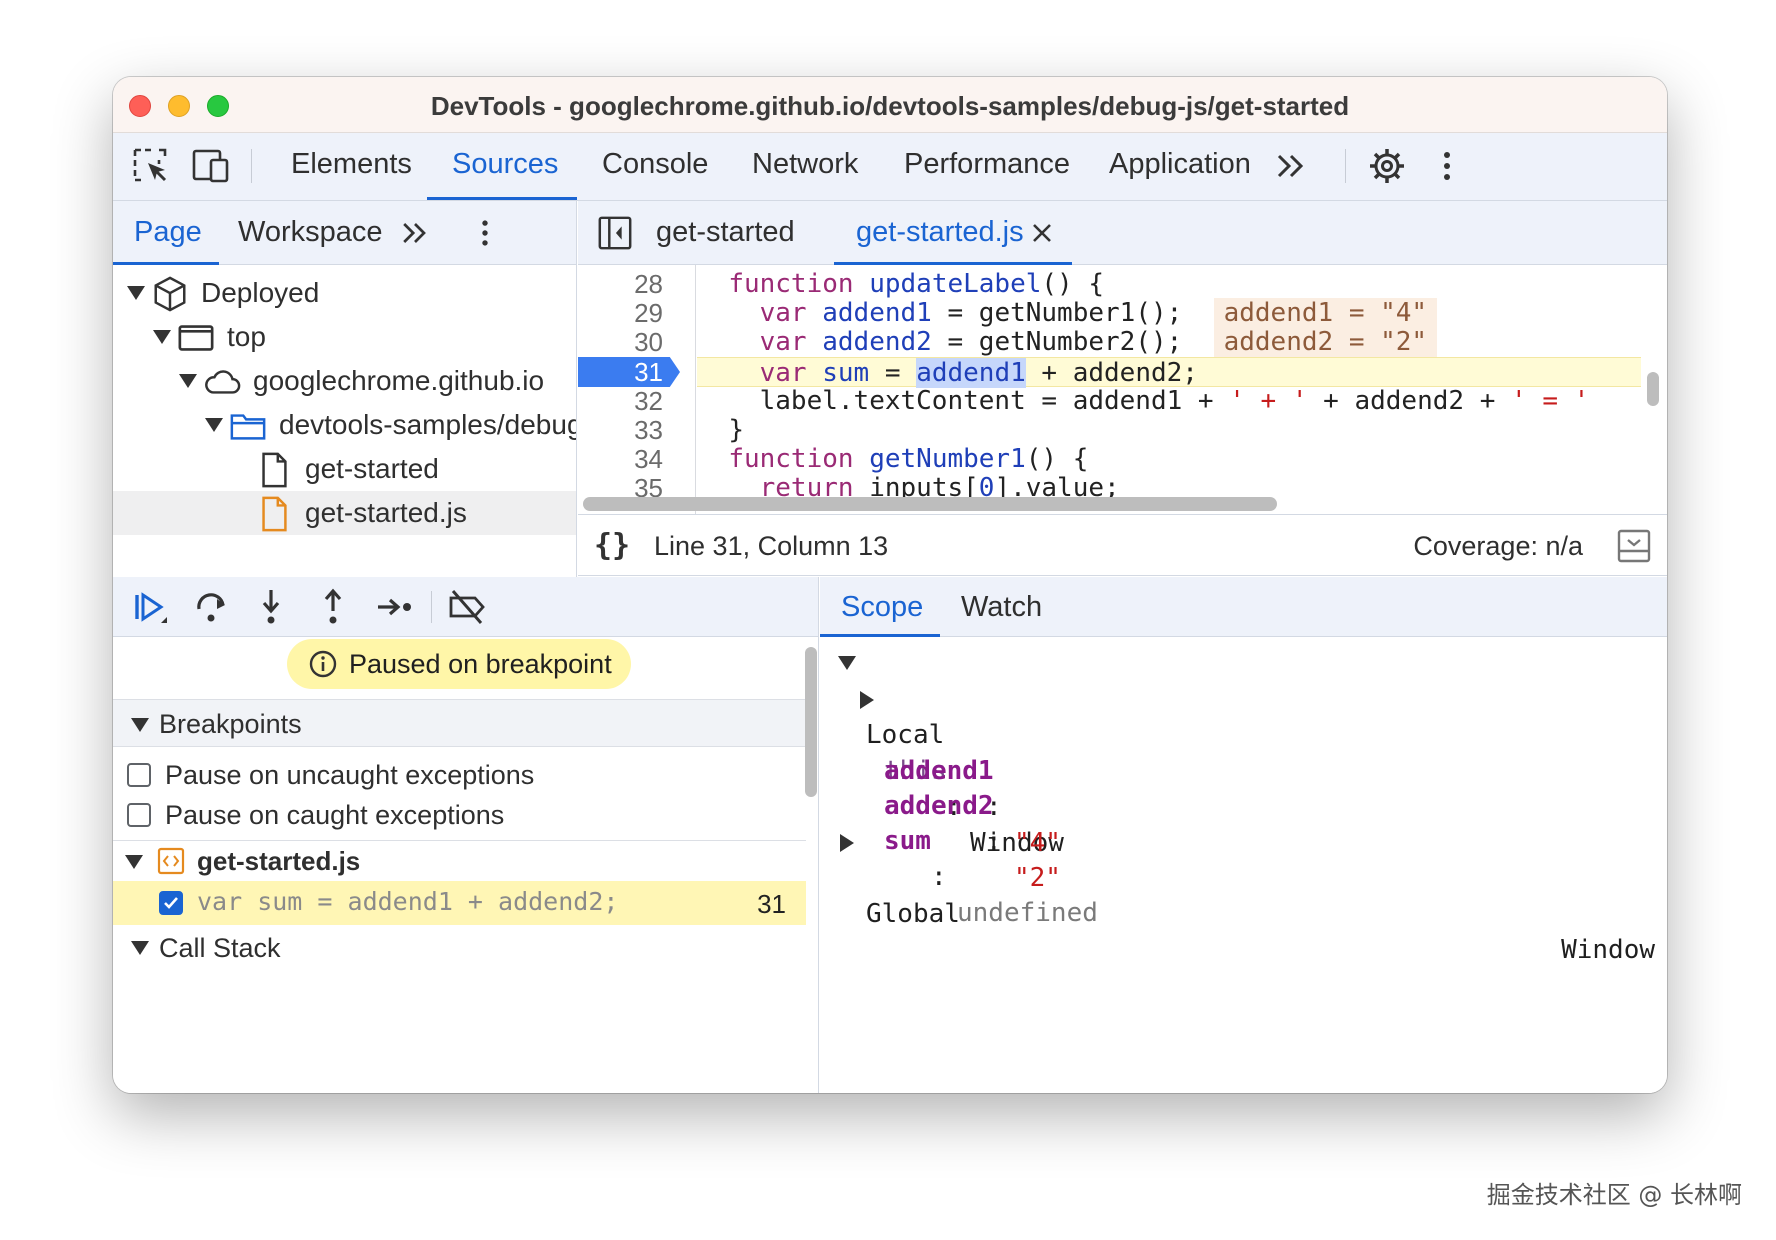 This screenshot has height=1240, width=1776. I want to click on scope-this: this : Window, so click(1243, 769).